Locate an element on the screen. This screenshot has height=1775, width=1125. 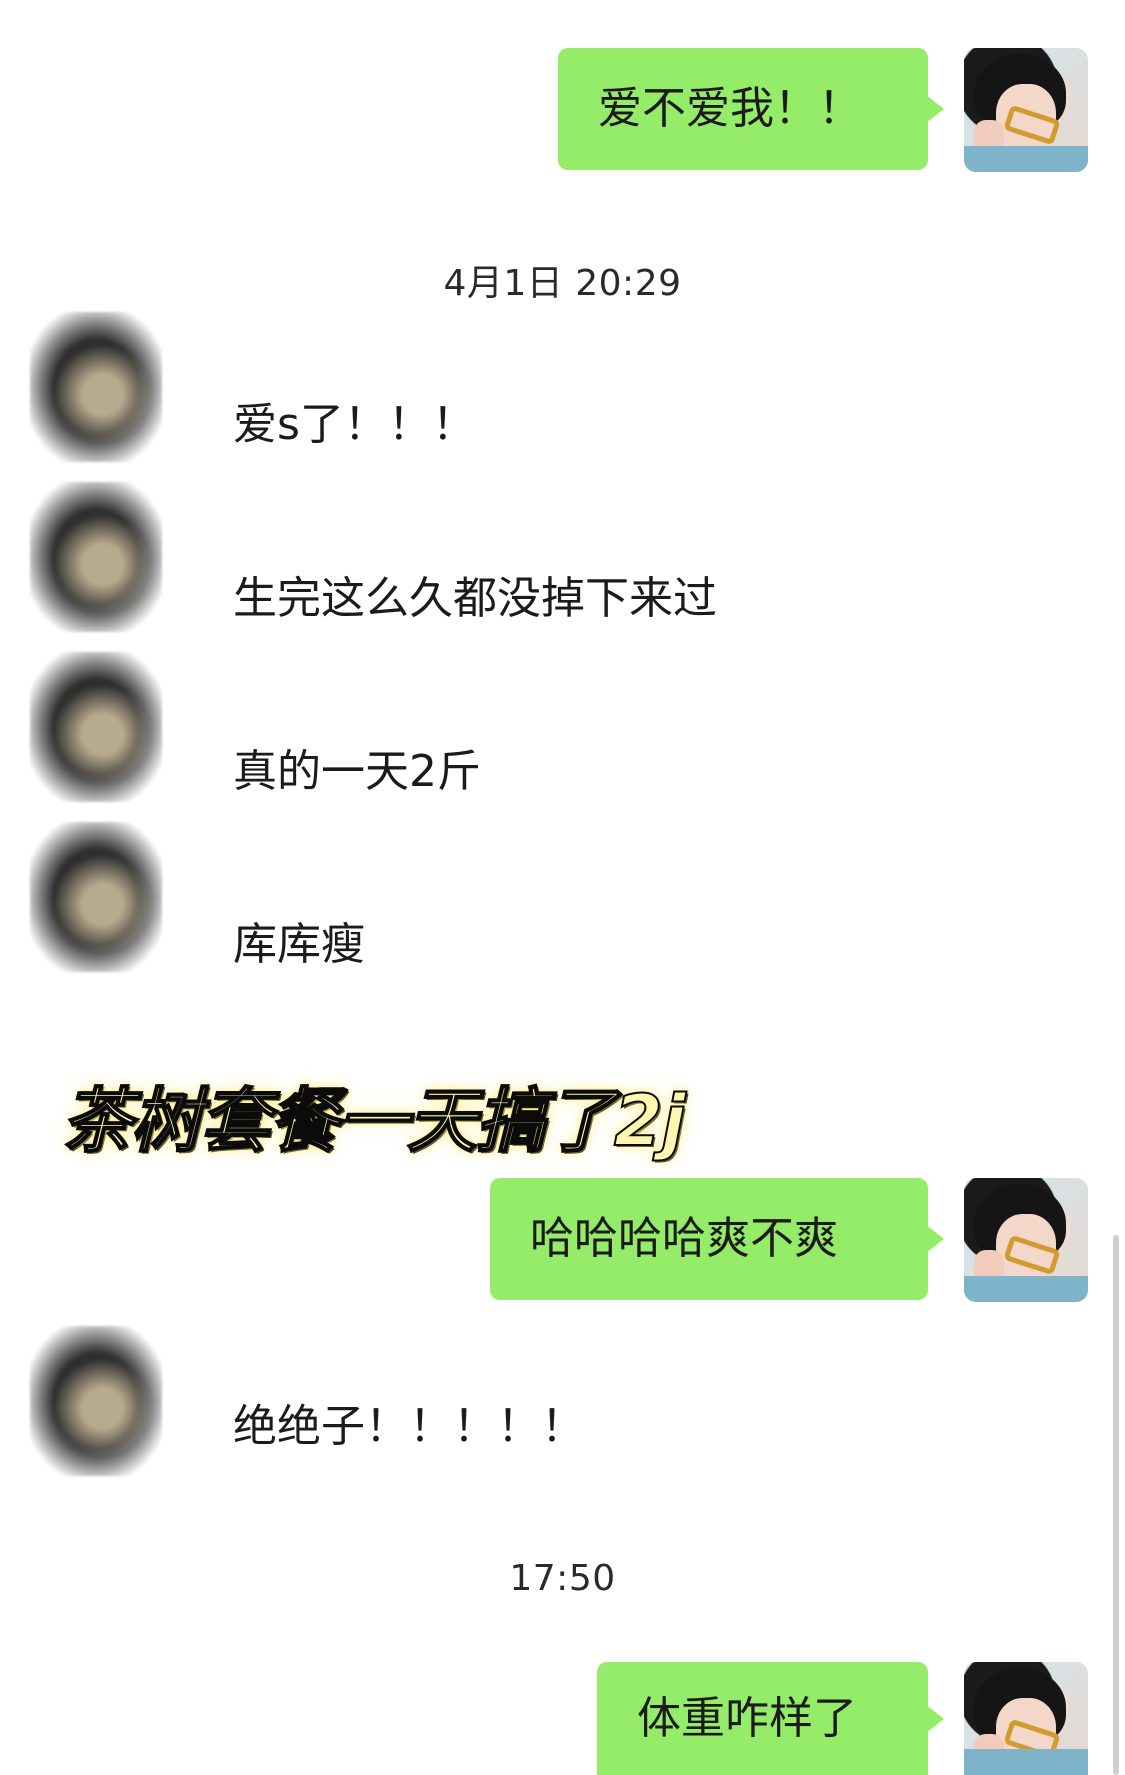
incoming-message: 爱s了！！！ is located at coordinates (354, 420).